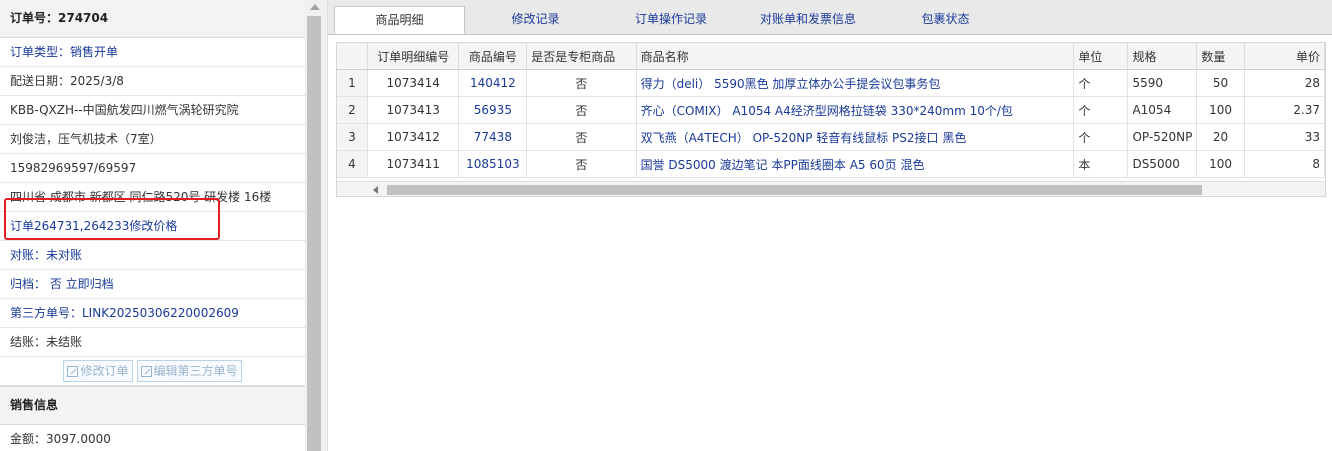  What do you see at coordinates (1162, 56) in the screenshot?
I see `col-header-spec: 规格` at bounding box center [1162, 56].